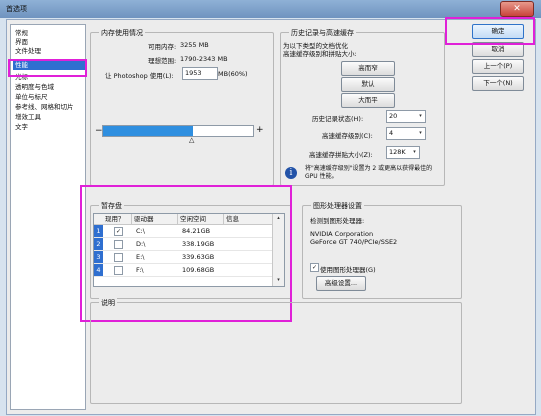 The image size is (541, 416). What do you see at coordinates (200, 73) in the screenshot?
I see `memory-usage-input: 1953` at bounding box center [200, 73].